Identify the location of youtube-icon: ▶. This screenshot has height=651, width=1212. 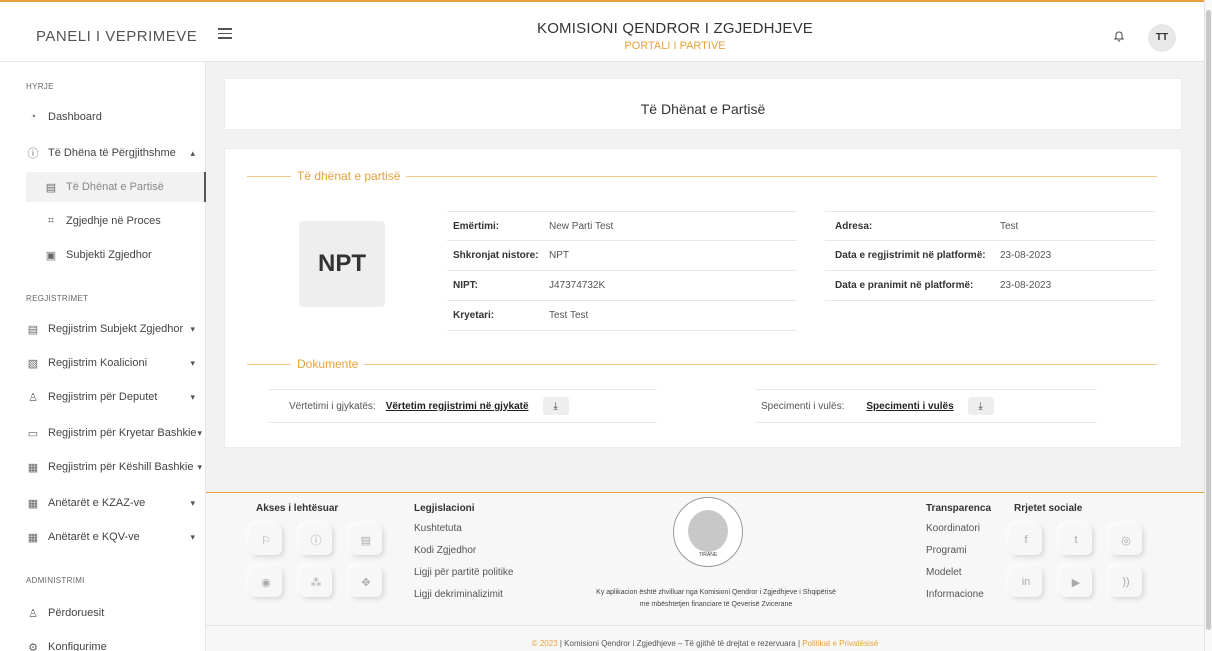
(1076, 582).